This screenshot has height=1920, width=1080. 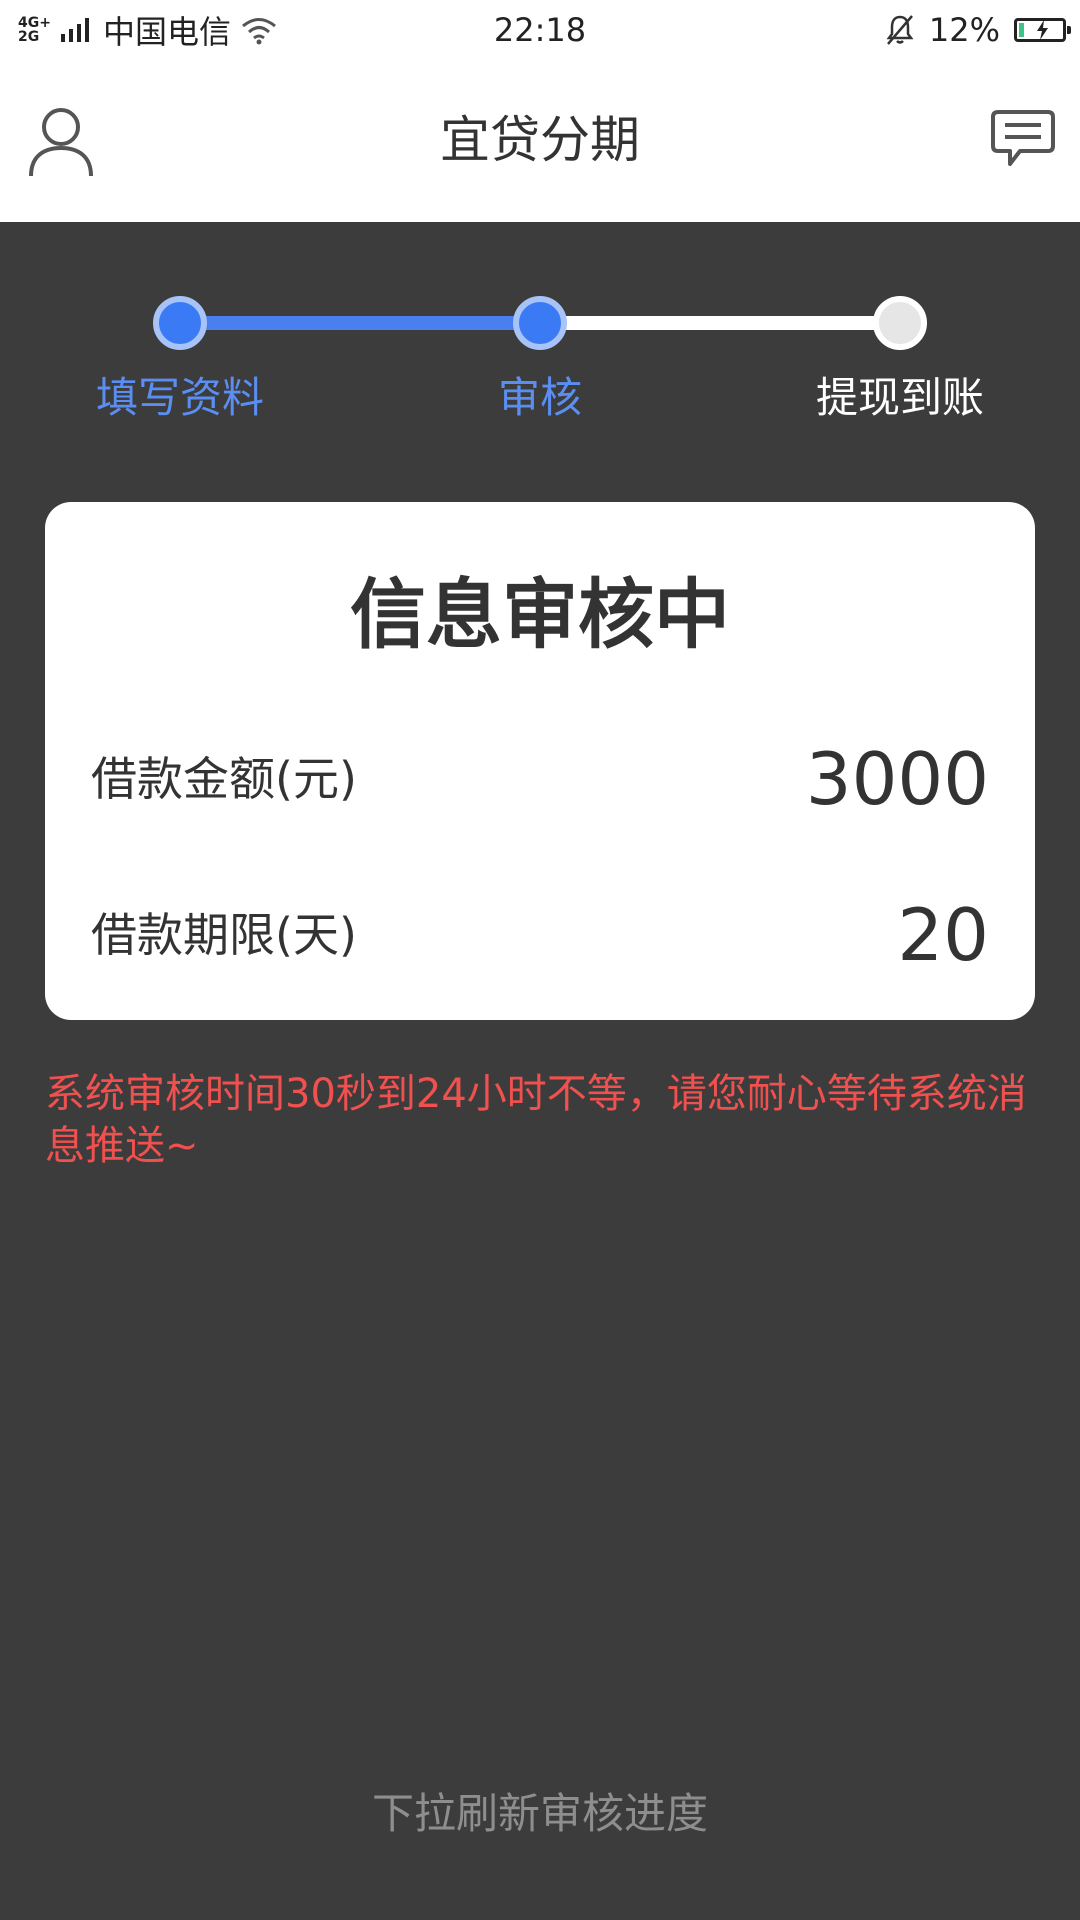 What do you see at coordinates (180, 323) in the screenshot?
I see `step-1-dot` at bounding box center [180, 323].